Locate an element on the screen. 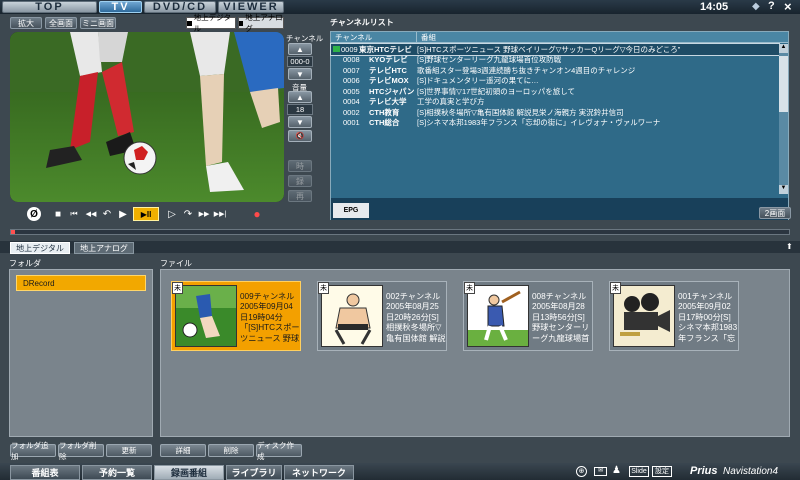 The height and width of the screenshot is (480, 800). refresh-button: 更新 is located at coordinates (129, 450).